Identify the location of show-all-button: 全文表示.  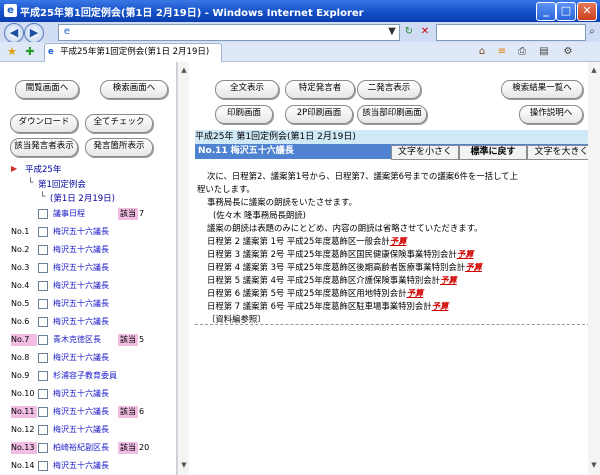
(247, 89).